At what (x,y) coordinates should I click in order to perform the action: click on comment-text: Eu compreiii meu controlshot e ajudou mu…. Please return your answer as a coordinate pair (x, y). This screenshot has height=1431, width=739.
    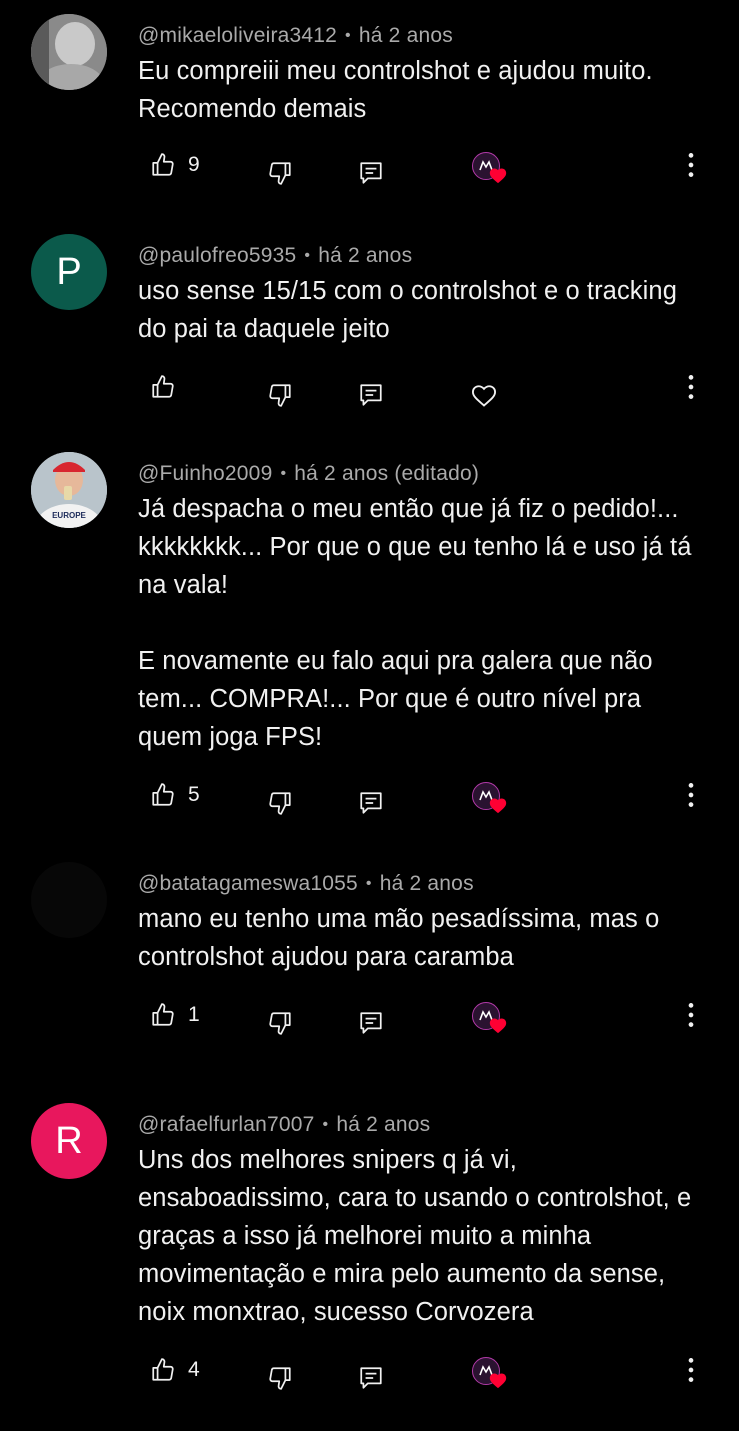
    Looking at the image, I should click on (399, 90).